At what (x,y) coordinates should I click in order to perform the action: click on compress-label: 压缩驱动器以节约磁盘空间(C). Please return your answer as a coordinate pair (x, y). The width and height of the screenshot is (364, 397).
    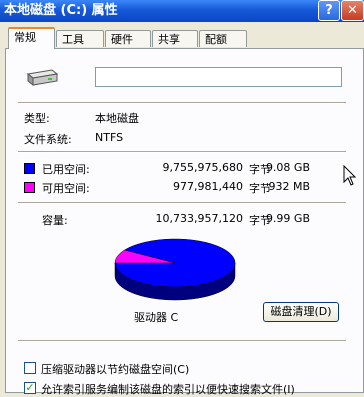
    Looking at the image, I should click on (115, 369).